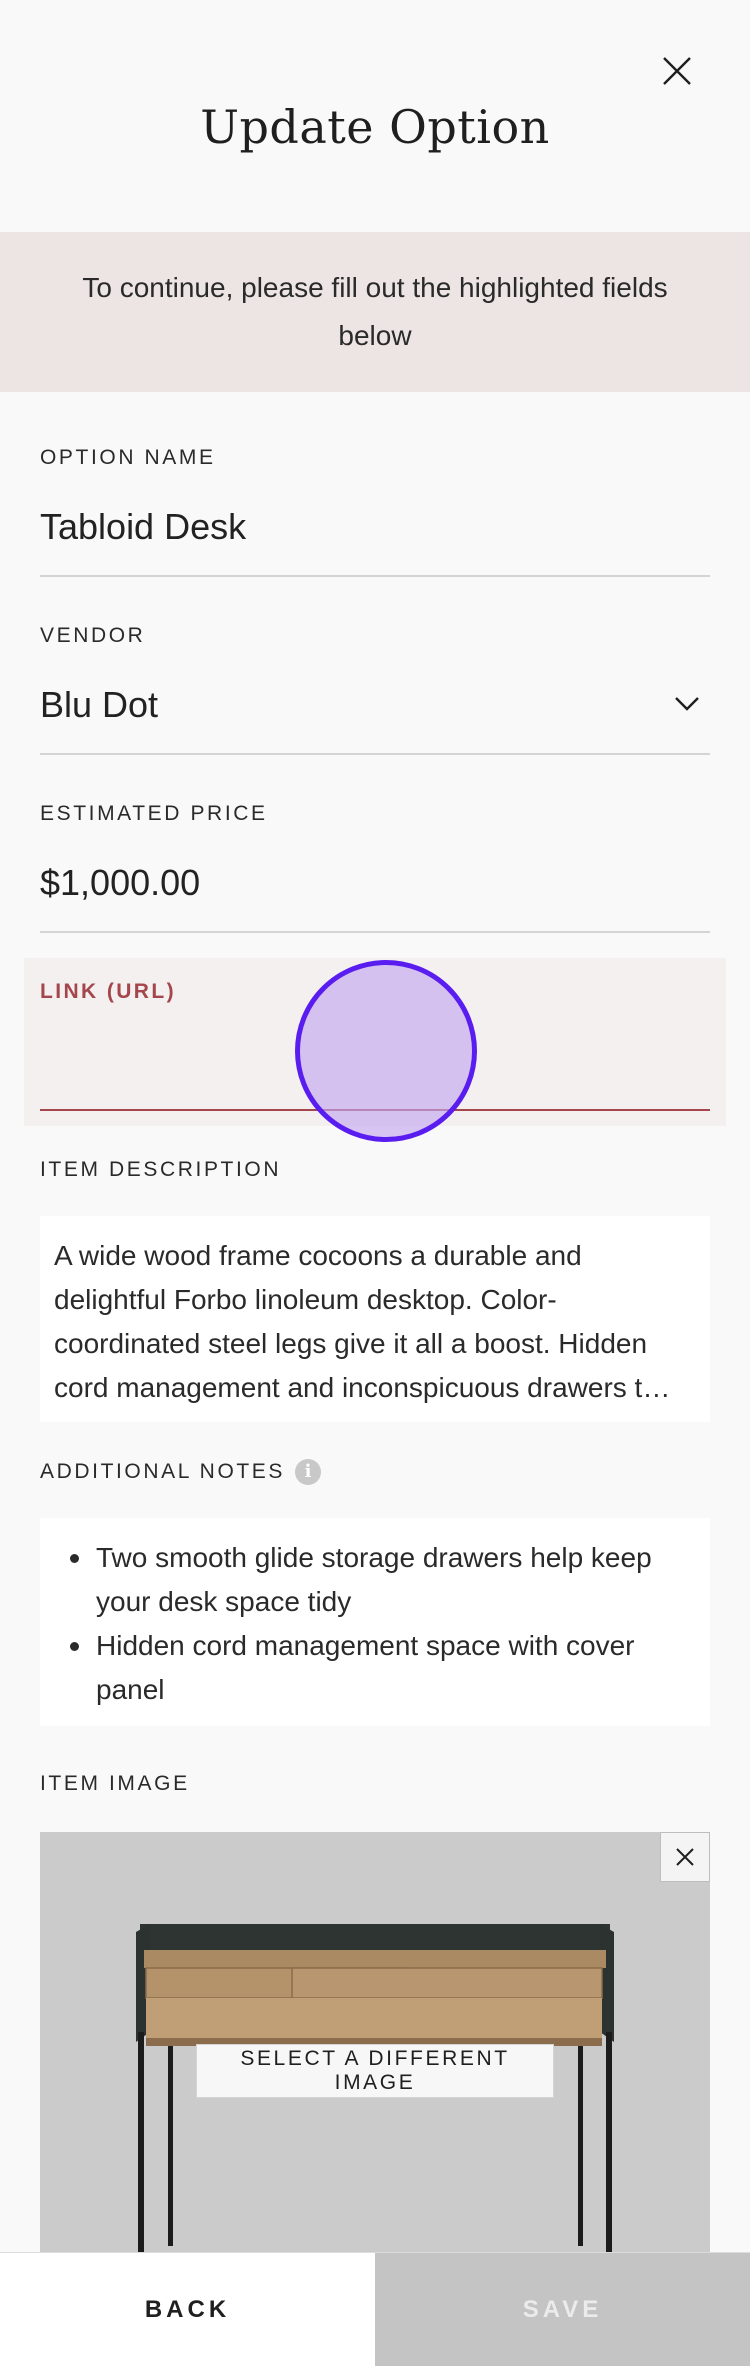 The height and width of the screenshot is (2366, 750). I want to click on additional-notes-label: ADDITIONAL NOTES, so click(163, 1471).